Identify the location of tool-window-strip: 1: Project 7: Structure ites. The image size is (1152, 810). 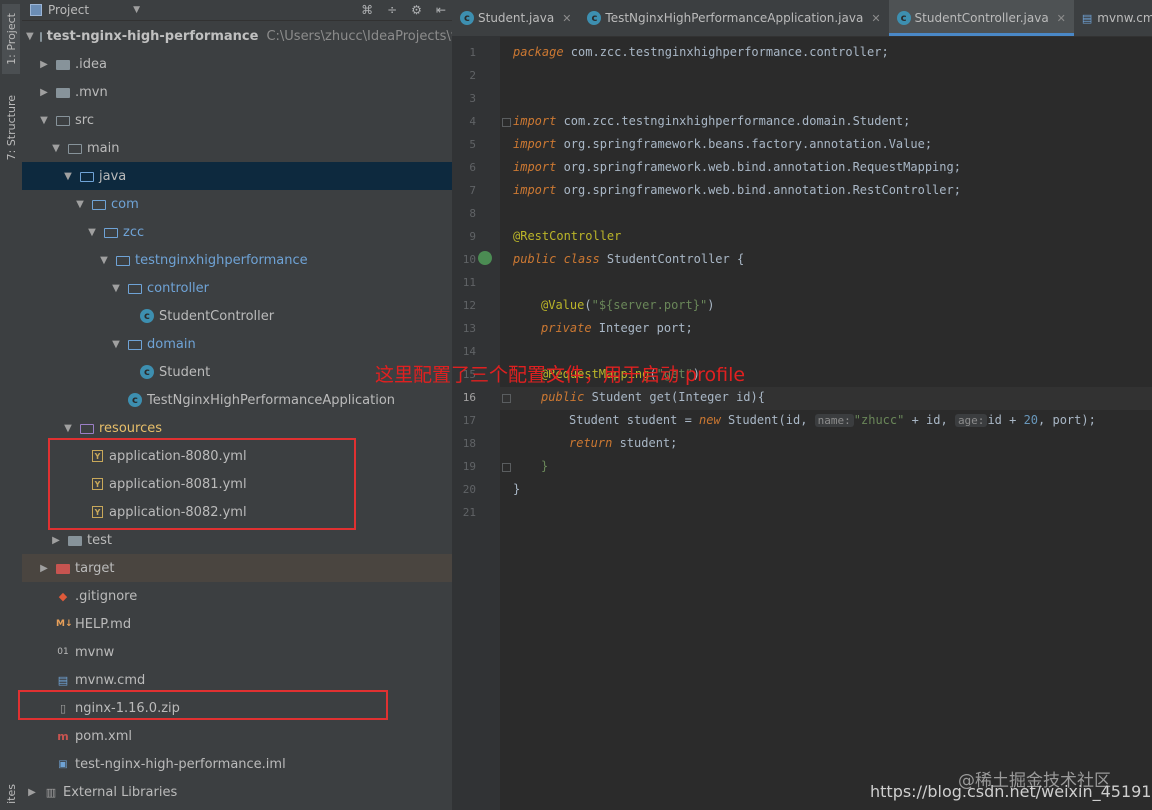
(11, 405).